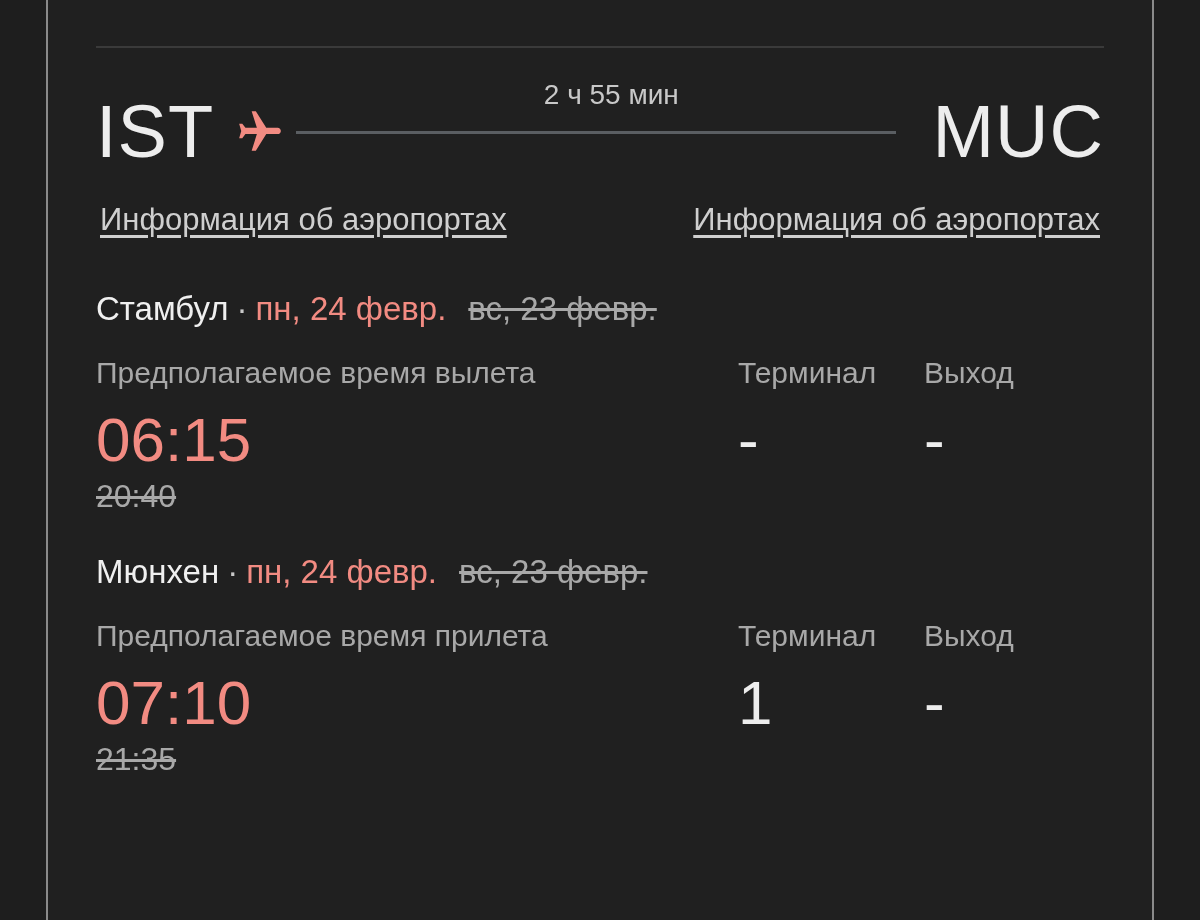 The image size is (1200, 920). I want to click on origin-code: IST, so click(155, 132).